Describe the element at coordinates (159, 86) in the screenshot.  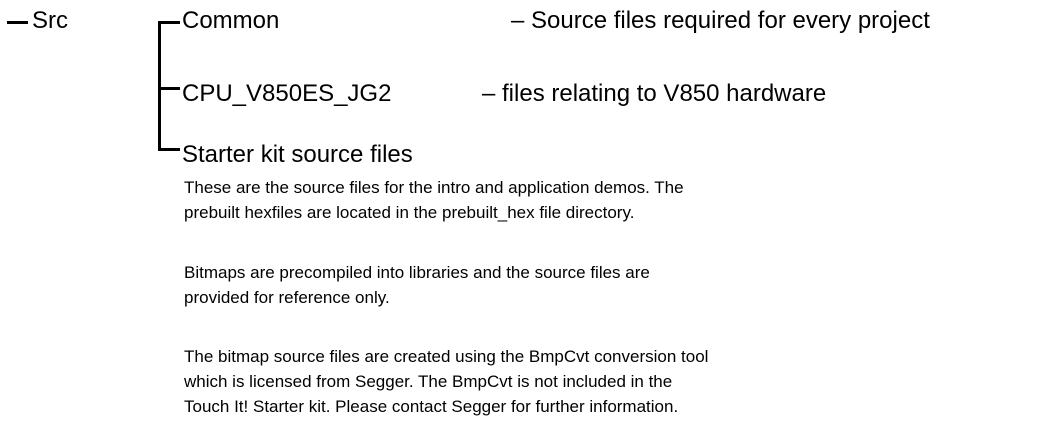
I see `tree-trunk-line` at that location.